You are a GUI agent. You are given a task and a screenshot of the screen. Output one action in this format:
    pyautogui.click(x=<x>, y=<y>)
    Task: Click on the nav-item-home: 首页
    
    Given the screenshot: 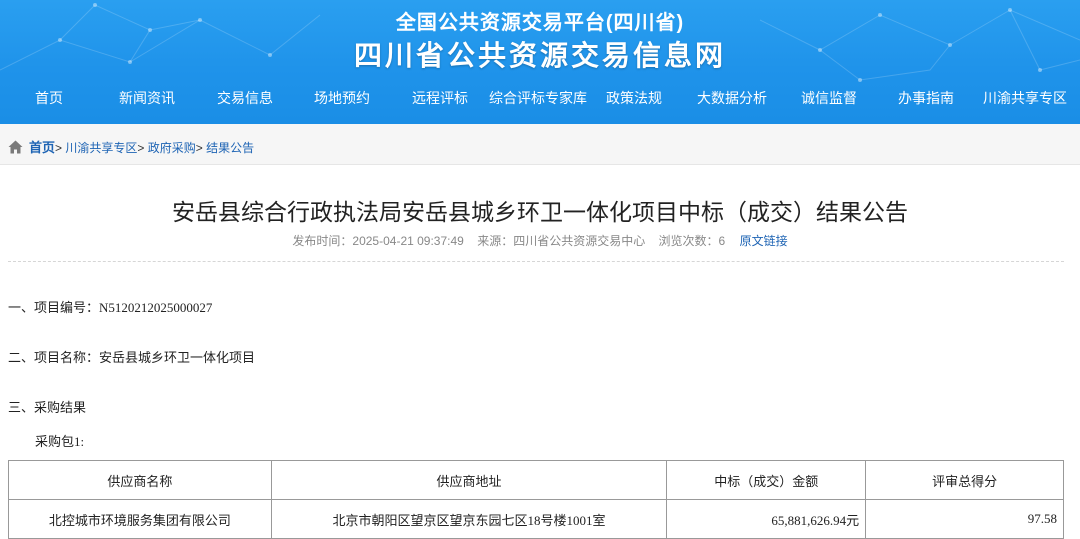 What is the action you would take?
    pyautogui.click(x=49, y=98)
    